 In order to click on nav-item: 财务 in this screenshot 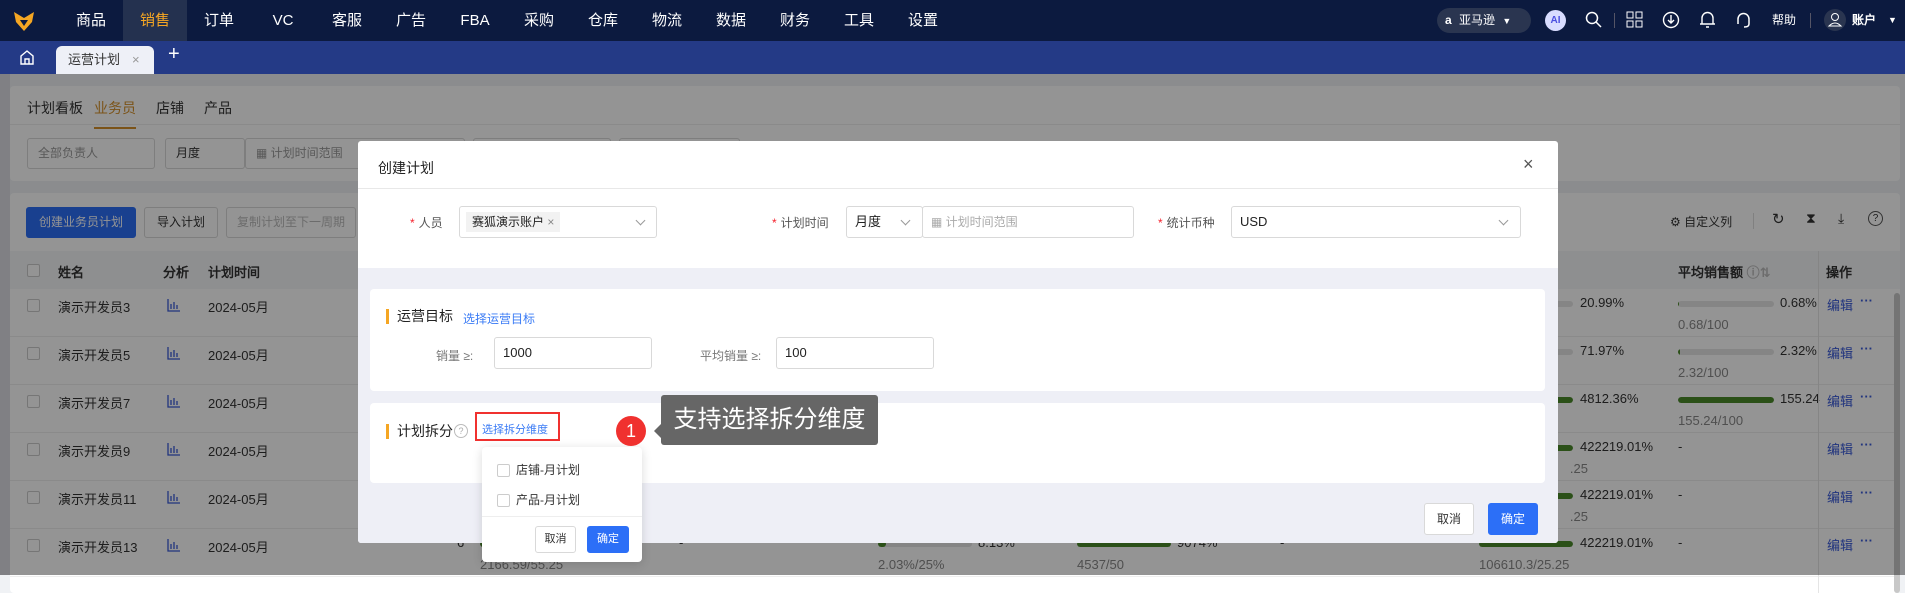, I will do `click(795, 20)`.